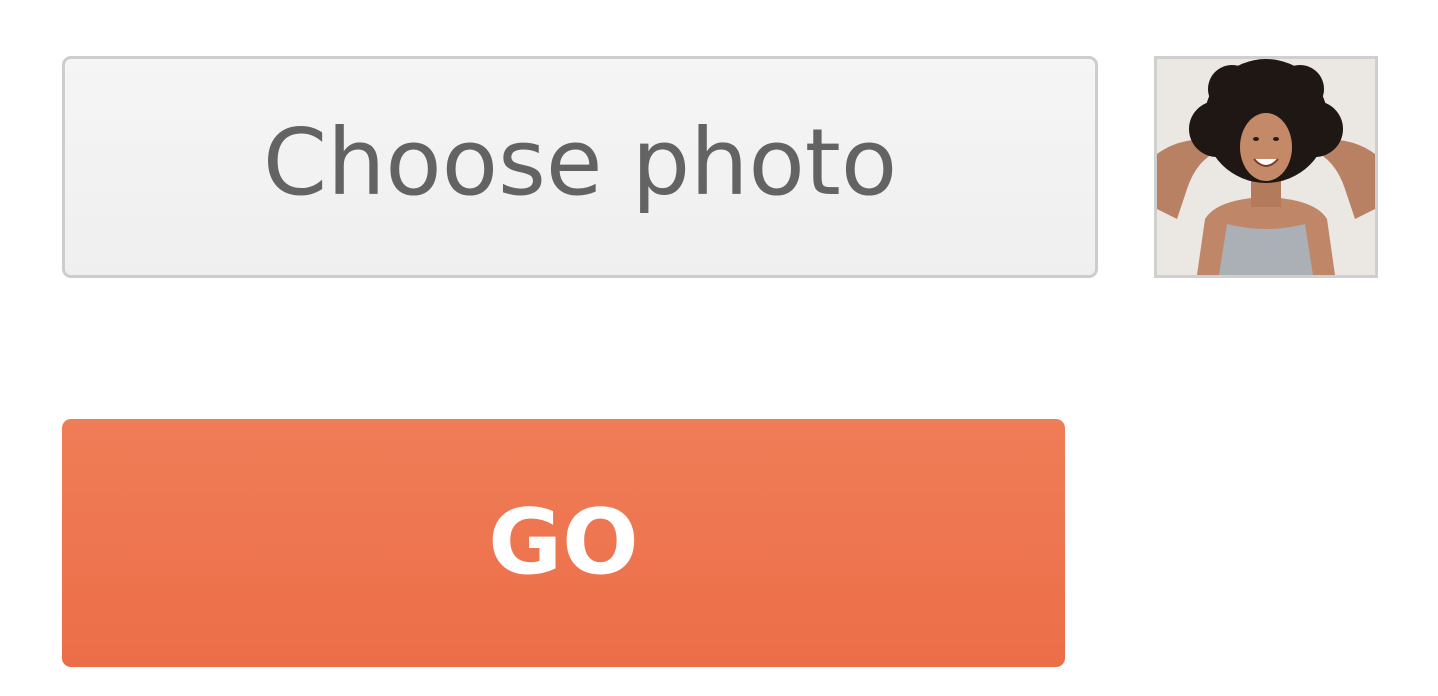 The width and height of the screenshot is (1438, 696). I want to click on choose-photo-label: Choose photo, so click(580, 162).